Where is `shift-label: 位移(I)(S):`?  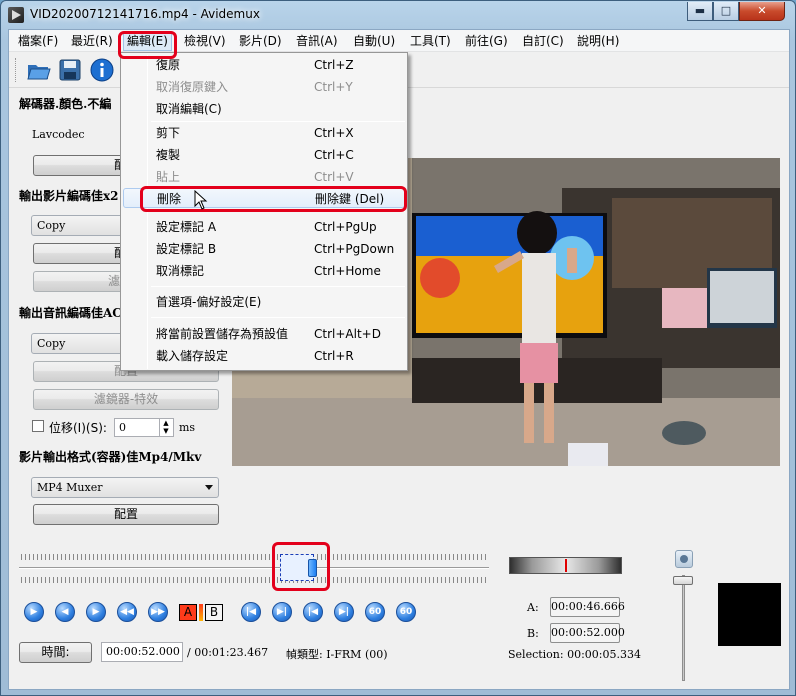
shift-label: 位移(I)(S): is located at coordinates (78, 428).